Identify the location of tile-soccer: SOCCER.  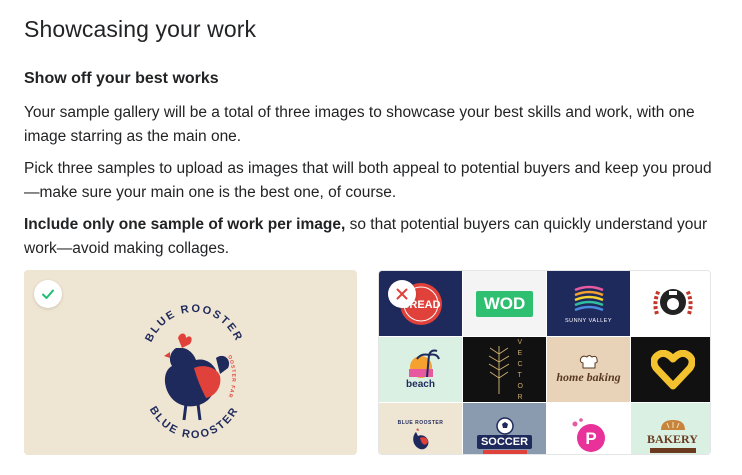
(504, 428).